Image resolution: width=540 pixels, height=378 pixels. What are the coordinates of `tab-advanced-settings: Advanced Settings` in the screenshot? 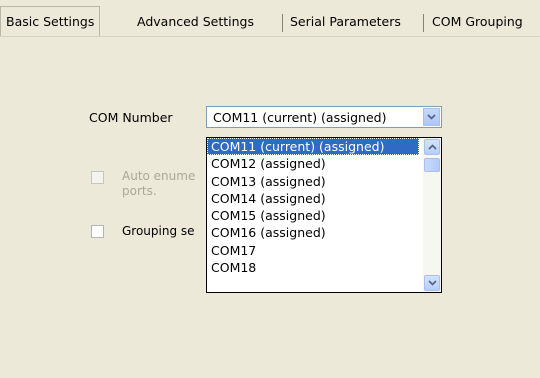 It's located at (195, 22).